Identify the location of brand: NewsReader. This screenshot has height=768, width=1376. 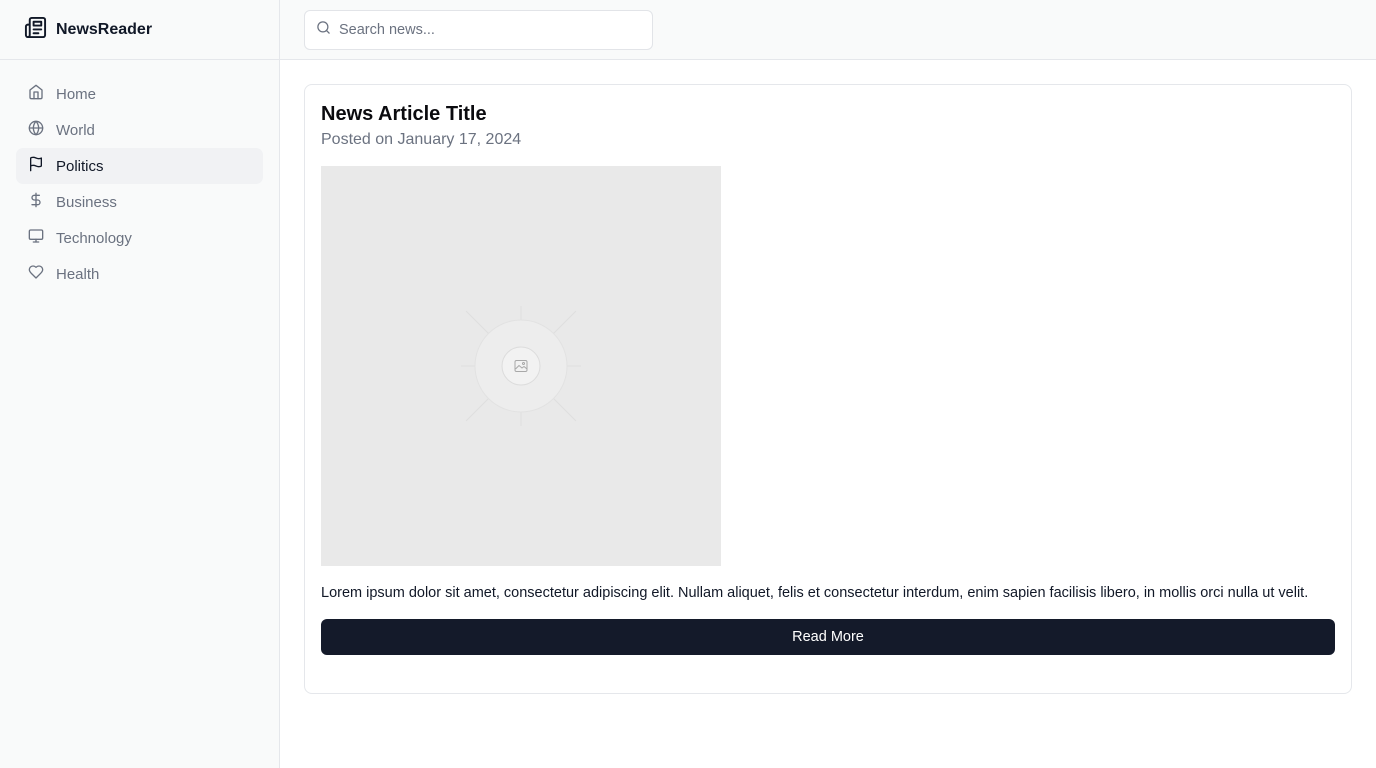
(139, 30).